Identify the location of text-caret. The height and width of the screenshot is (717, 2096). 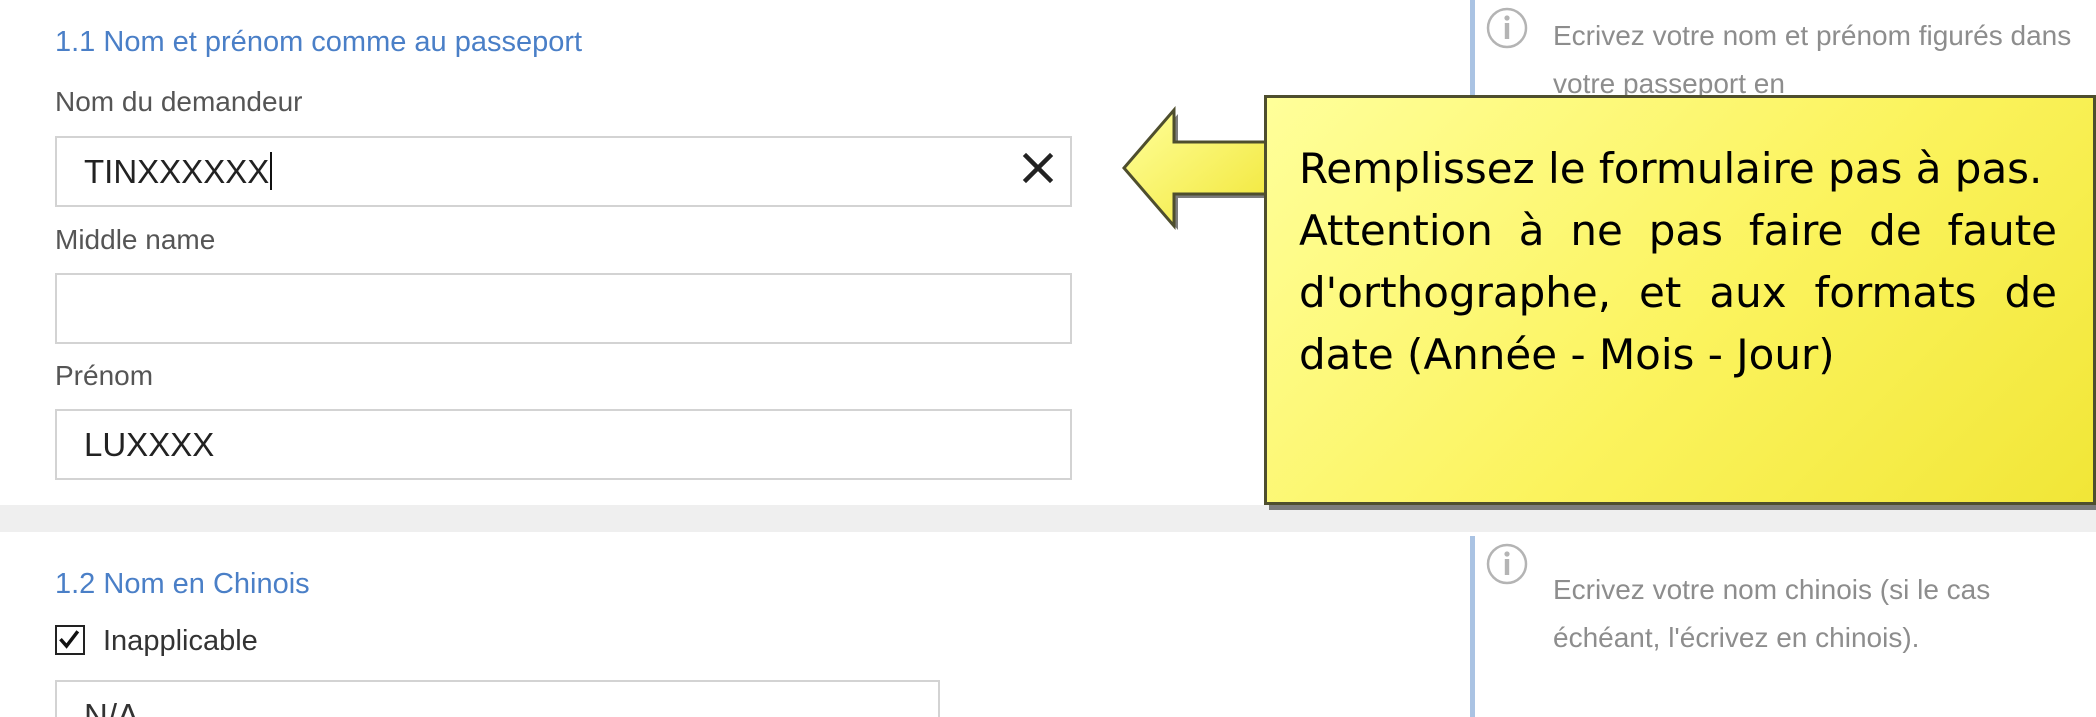
(271, 171).